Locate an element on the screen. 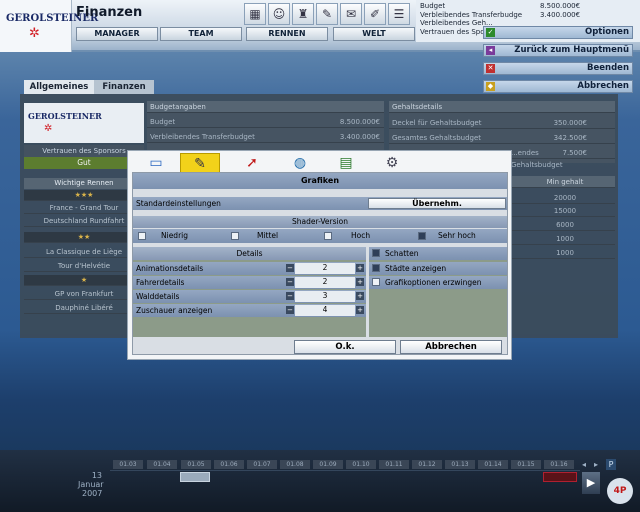 The height and width of the screenshot is (512, 640). quit-button: ✕ Beenden is located at coordinates (558, 68).